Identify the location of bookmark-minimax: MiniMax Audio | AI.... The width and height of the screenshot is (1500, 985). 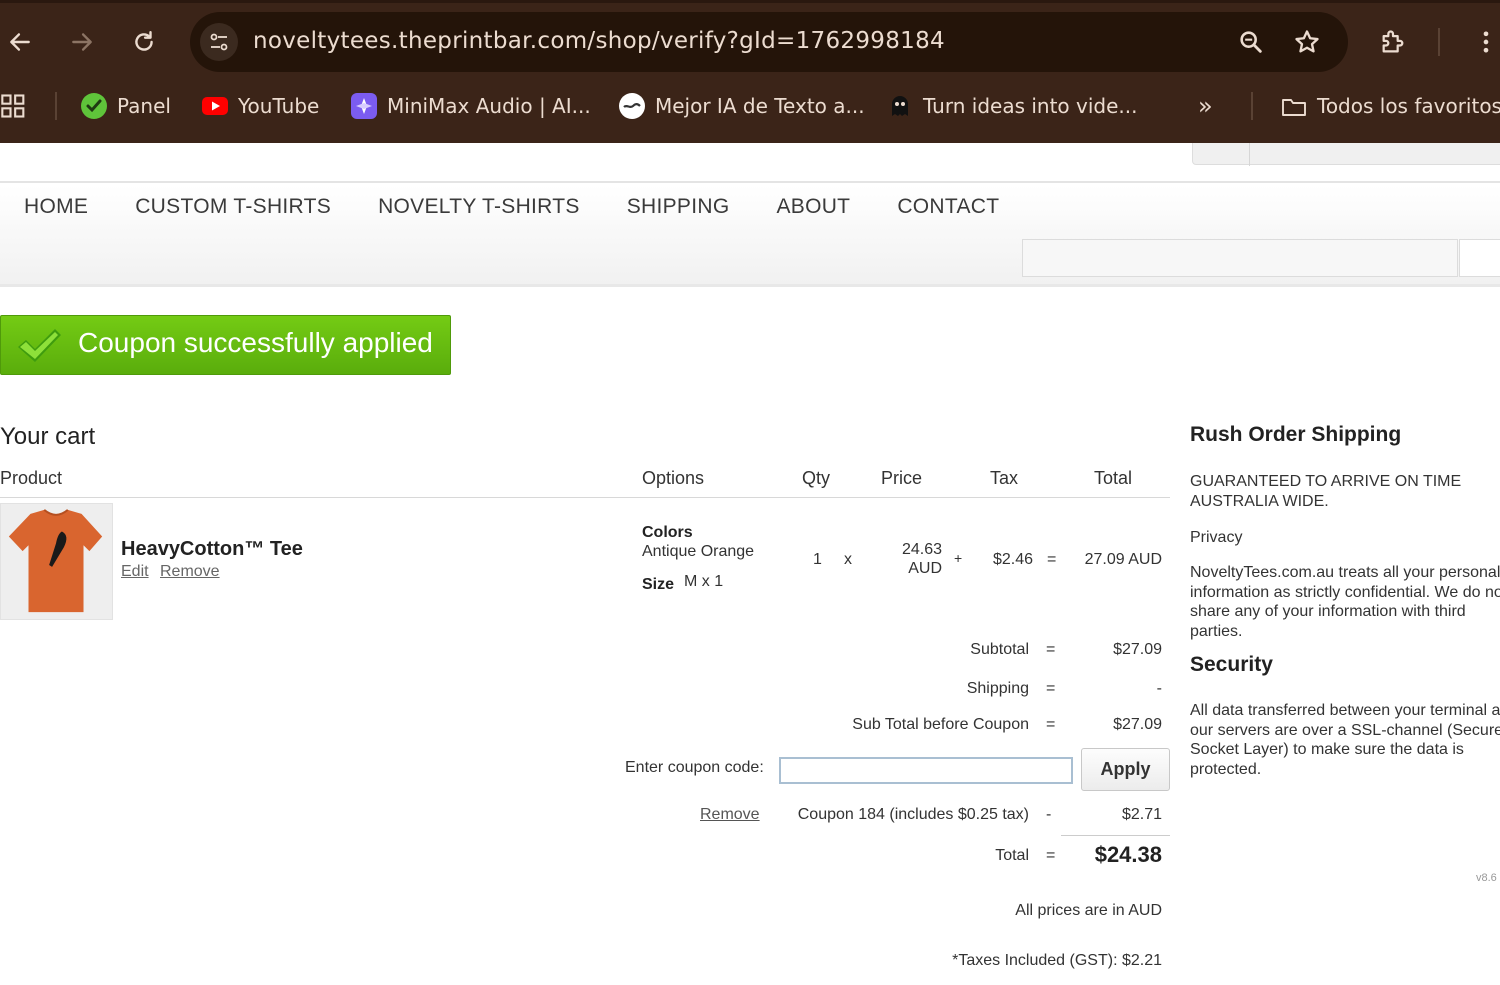
(470, 106).